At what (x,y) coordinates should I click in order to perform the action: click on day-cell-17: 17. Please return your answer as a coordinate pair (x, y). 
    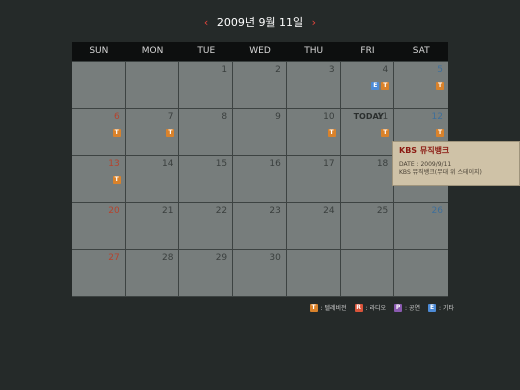
    Looking at the image, I should click on (313, 179).